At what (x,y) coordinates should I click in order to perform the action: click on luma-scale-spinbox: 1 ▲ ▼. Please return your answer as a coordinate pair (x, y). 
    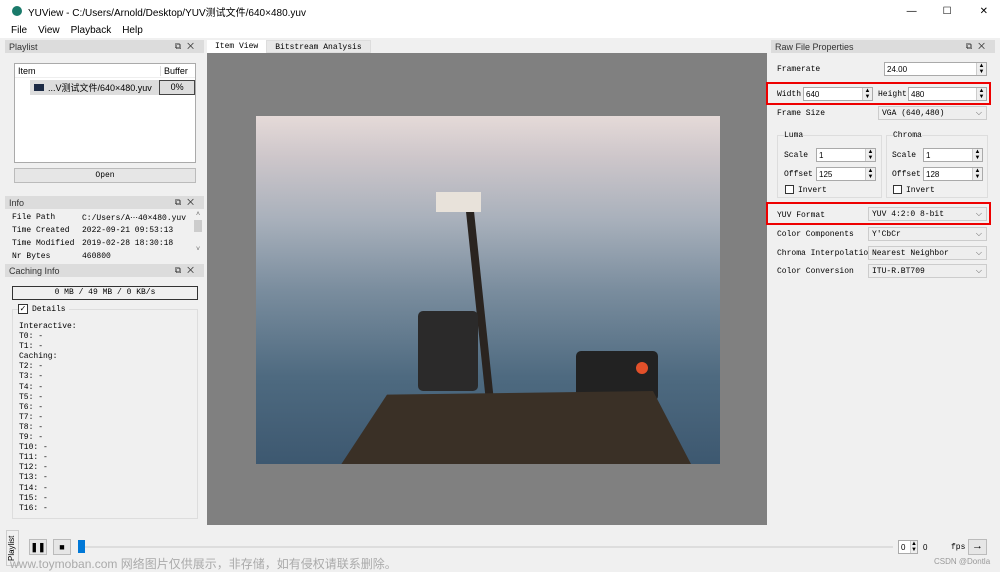
    Looking at the image, I should click on (846, 155).